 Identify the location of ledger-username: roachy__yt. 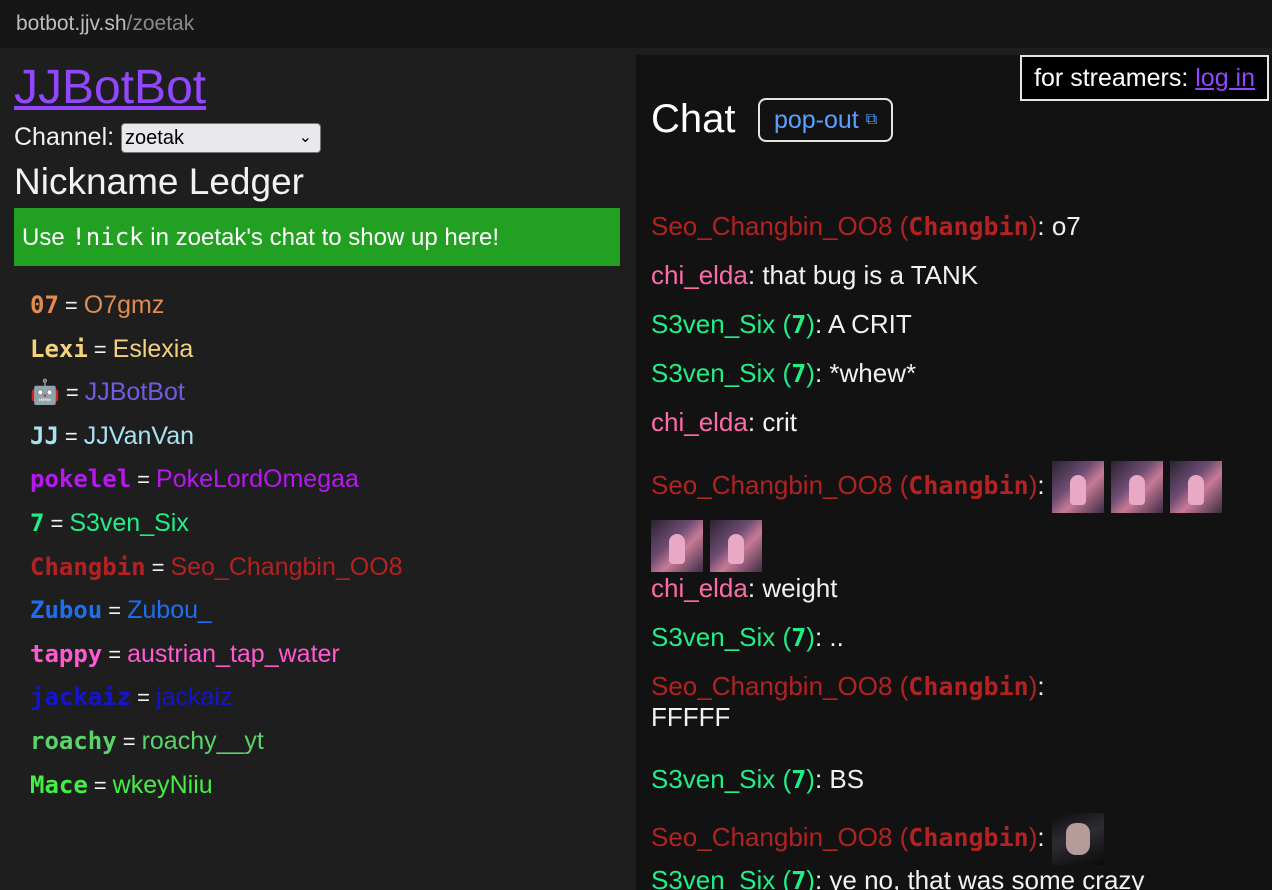
(202, 740).